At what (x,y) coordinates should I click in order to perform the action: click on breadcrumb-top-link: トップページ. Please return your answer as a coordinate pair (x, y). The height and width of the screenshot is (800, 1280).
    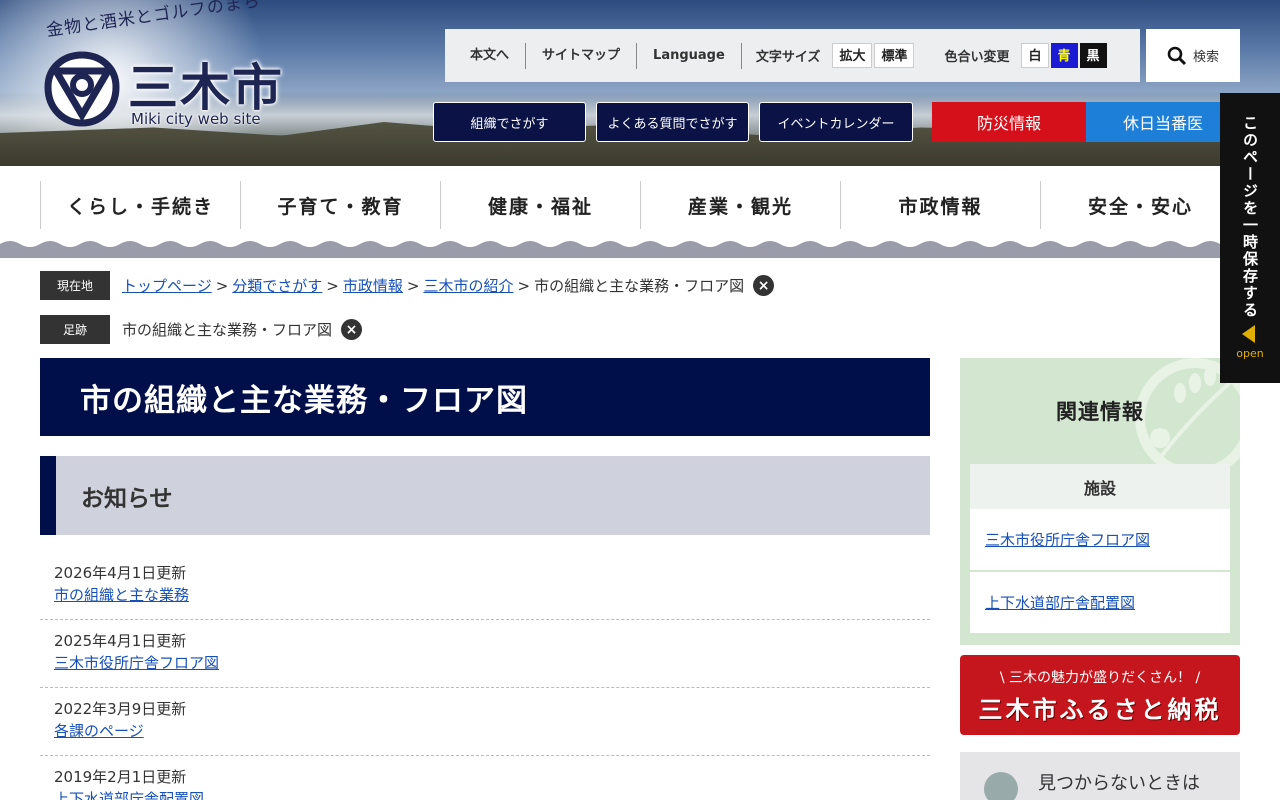
    Looking at the image, I should click on (167, 285).